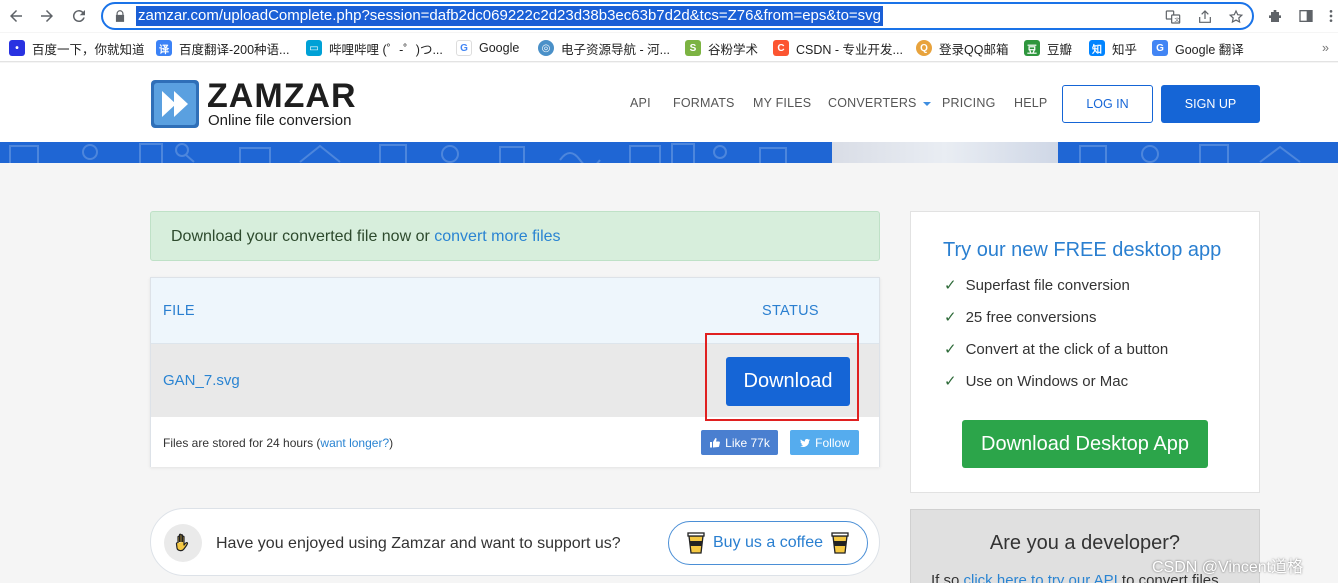 The height and width of the screenshot is (583, 1338). I want to click on like-label: Like 77k, so click(747, 442).